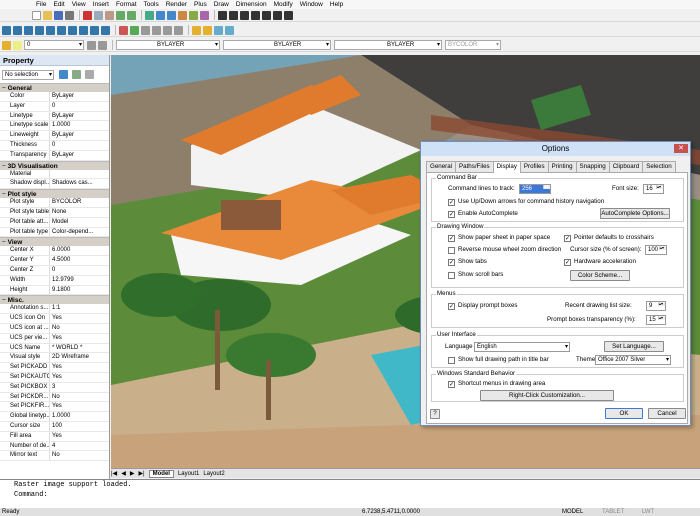 This screenshot has width=700, height=516. I want to click on menu-item-insert: Insert, so click(101, 4).